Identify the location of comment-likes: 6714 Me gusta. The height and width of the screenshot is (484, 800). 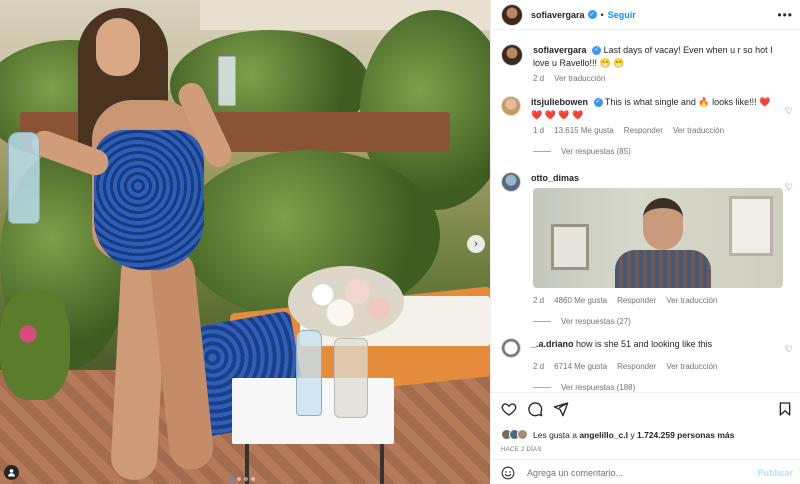
(580, 366).